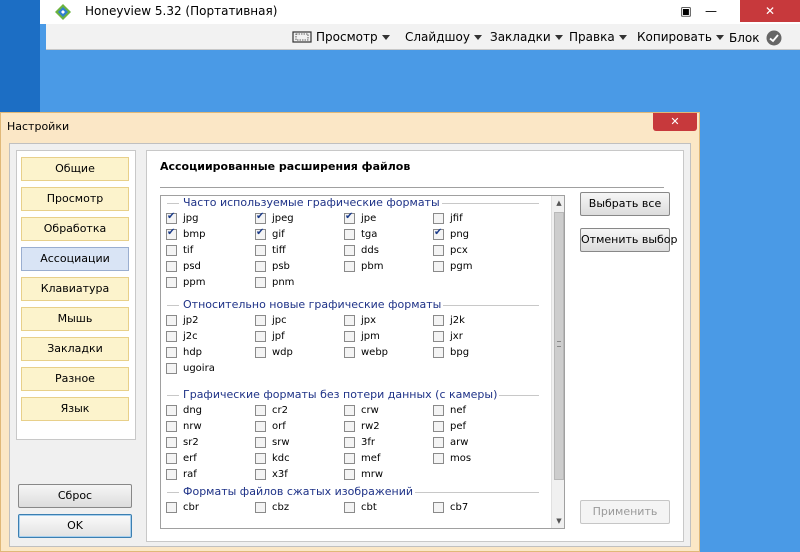  What do you see at coordinates (680, 37) in the screenshot?
I see `toolbar-copy-menu: Копировать` at bounding box center [680, 37].